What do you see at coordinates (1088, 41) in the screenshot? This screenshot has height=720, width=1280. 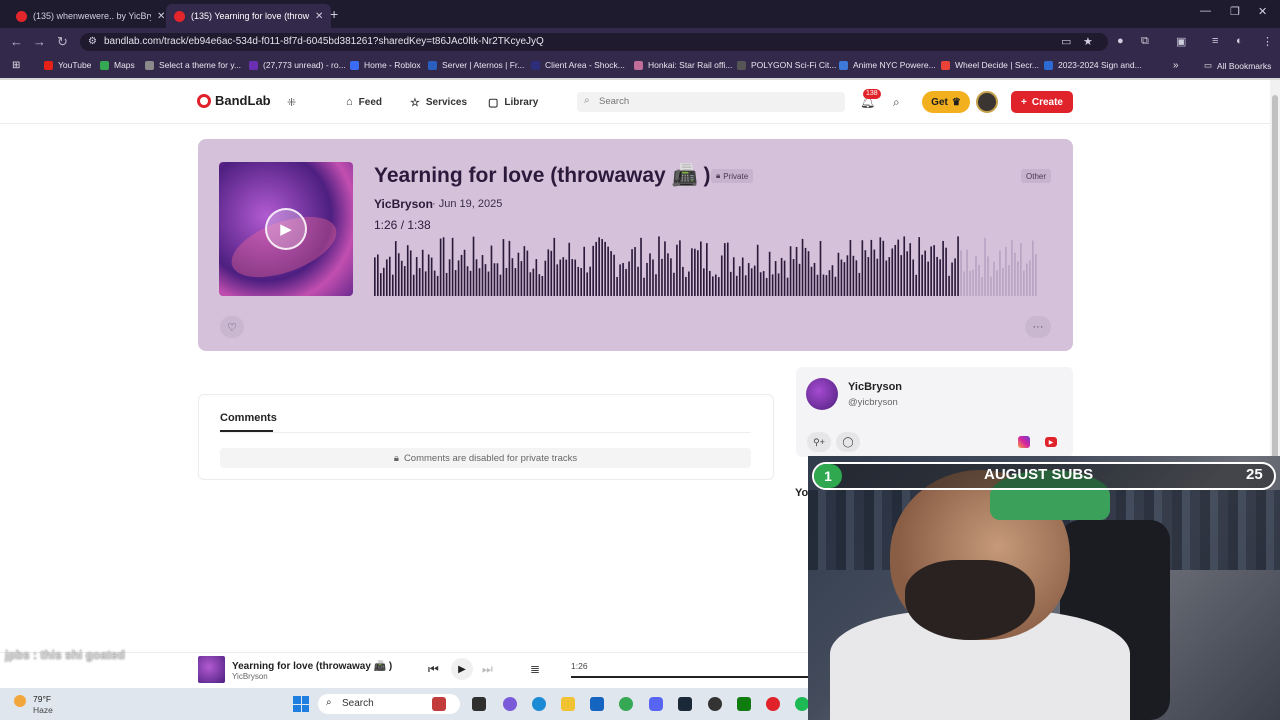 I see `bookmark-star-icon: ★` at bounding box center [1088, 41].